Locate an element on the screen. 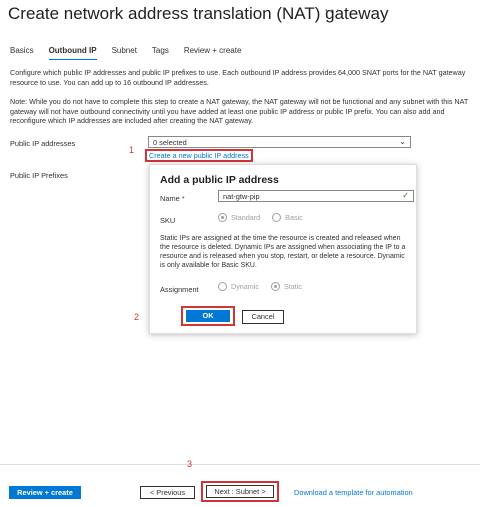 The image size is (480, 507). sku-standard-label: Standard is located at coordinates (246, 217).